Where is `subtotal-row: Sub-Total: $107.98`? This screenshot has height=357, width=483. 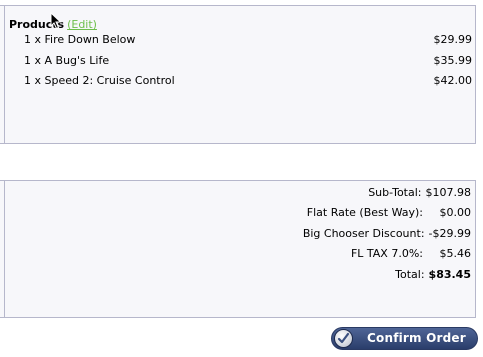
subtotal-row: Sub-Total: $107.98 is located at coordinates (419, 193).